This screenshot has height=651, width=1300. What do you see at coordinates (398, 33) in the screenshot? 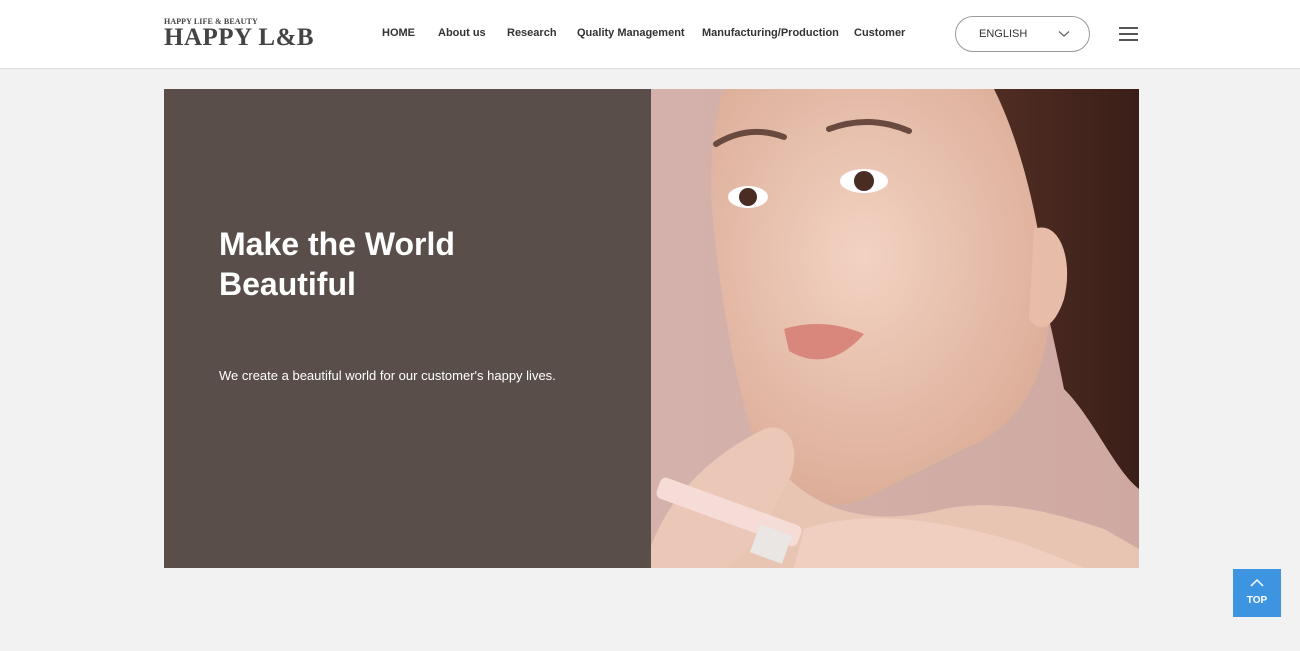
I see `nav-item-home: HOME` at bounding box center [398, 33].